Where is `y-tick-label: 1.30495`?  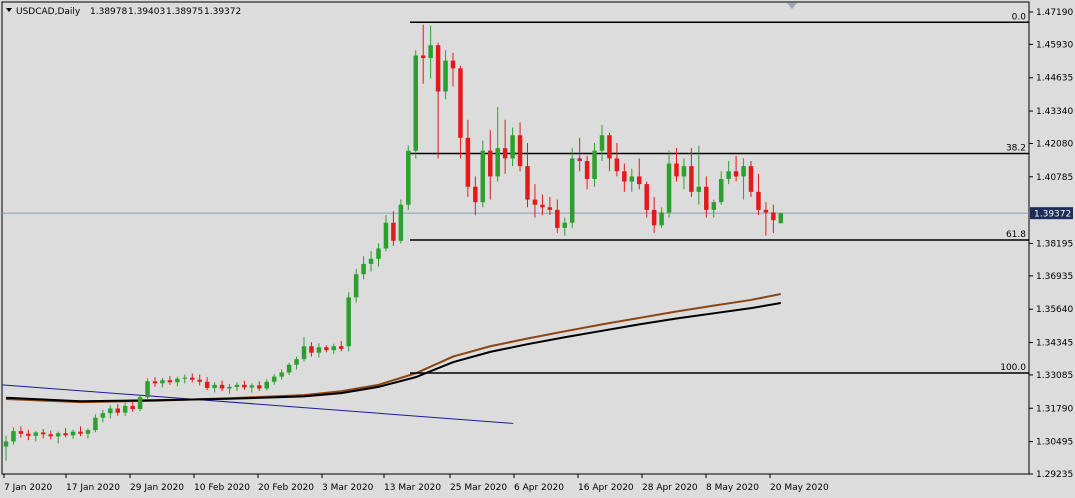 y-tick-label: 1.30495 is located at coordinates (1054, 443).